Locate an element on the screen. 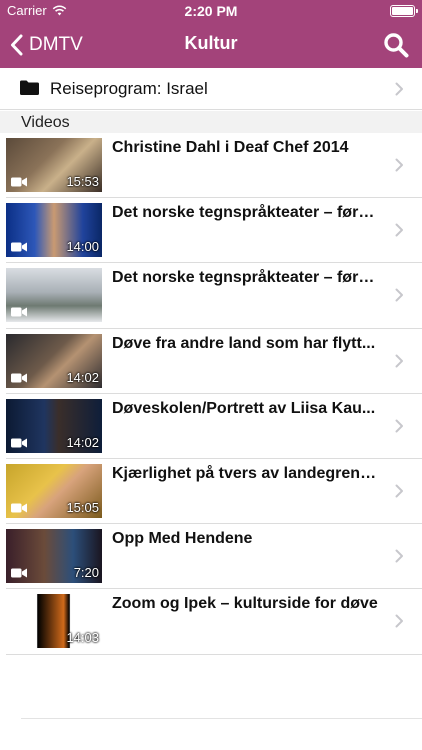 The height and width of the screenshot is (750, 422). video-thumbnail: 15:05 is located at coordinates (54, 490).